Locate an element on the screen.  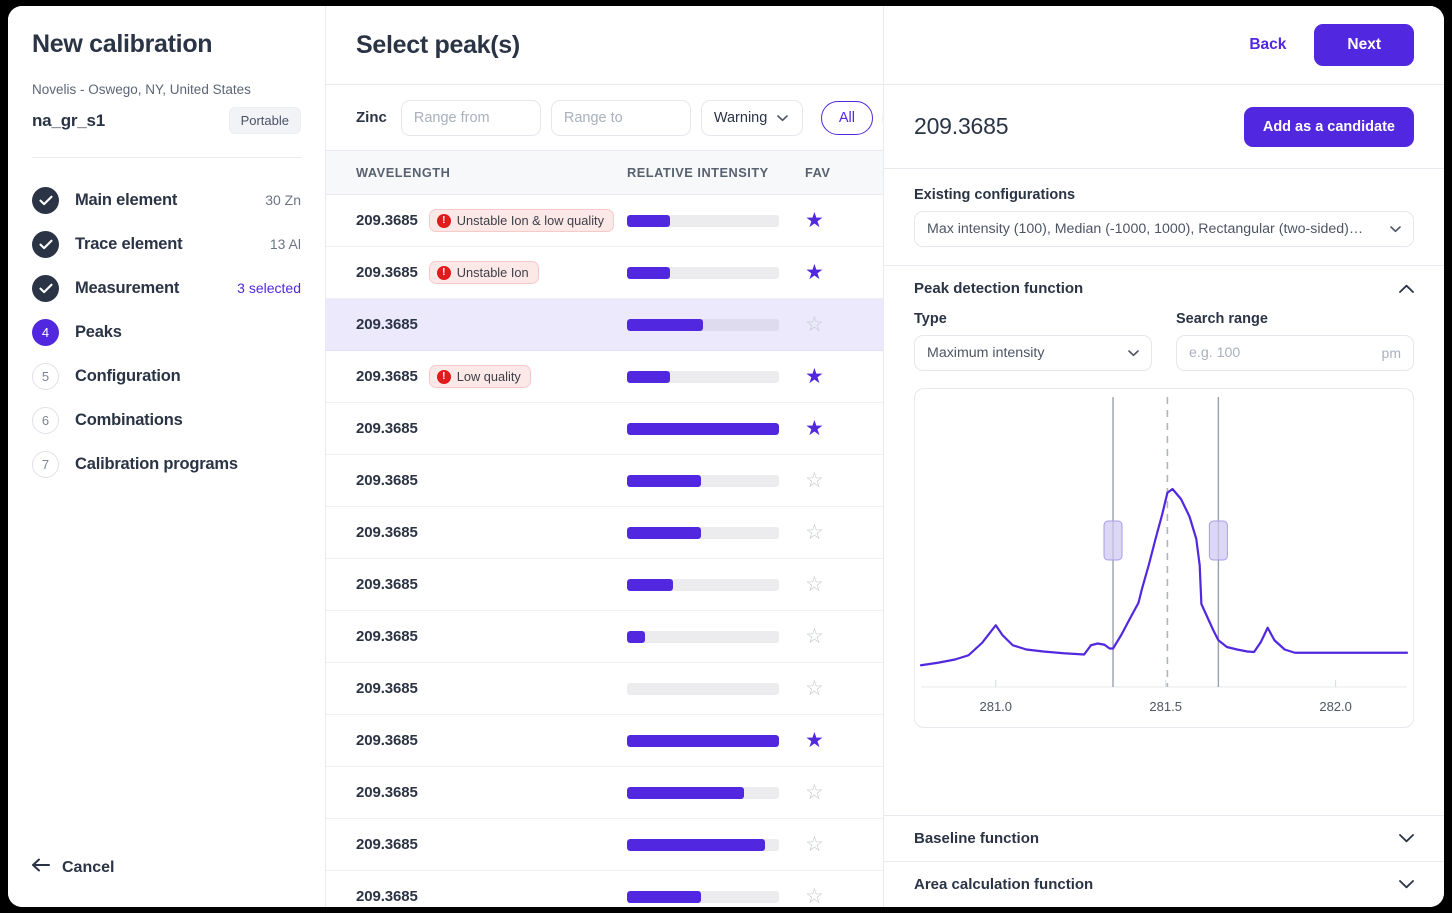
sidebar-step-label: Configuration is located at coordinates (128, 375).